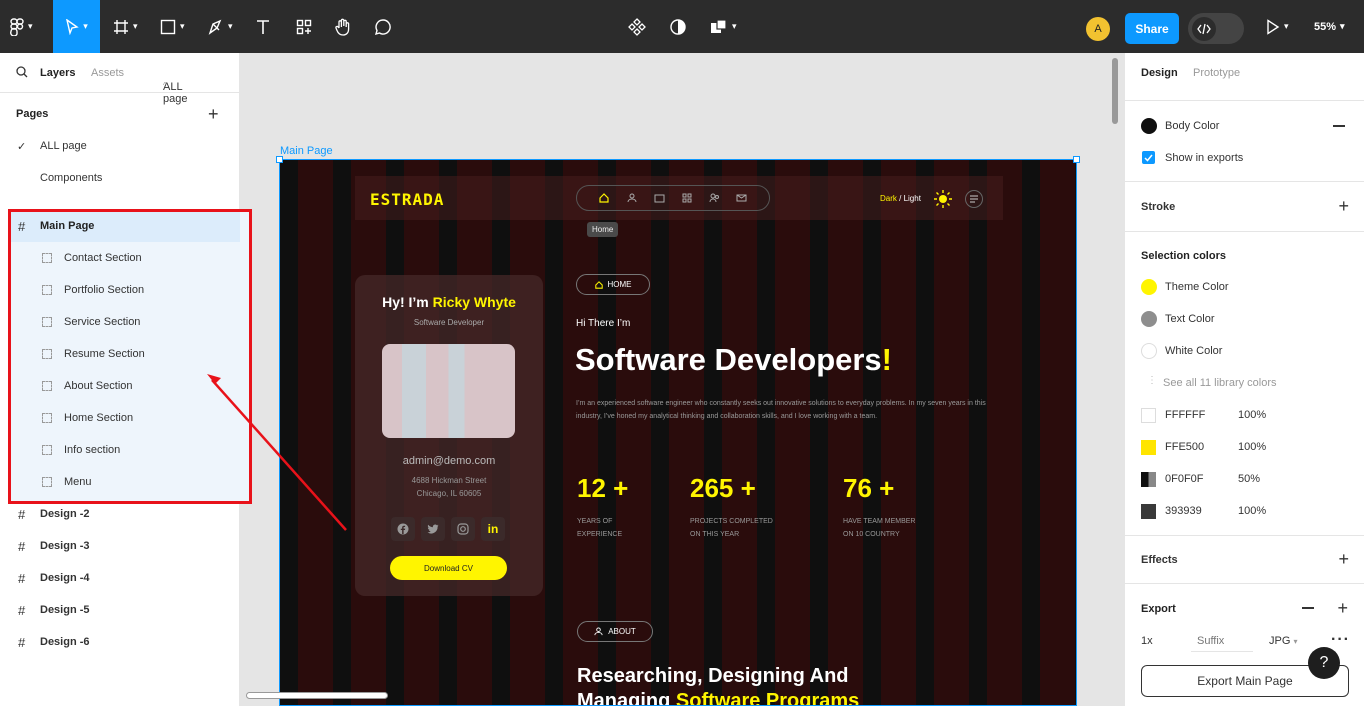 This screenshot has width=1364, height=706. I want to click on theme-color-swatch, so click(1149, 287).